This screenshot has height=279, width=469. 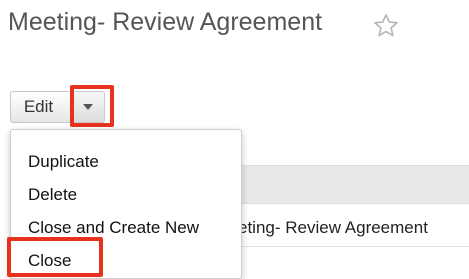 What do you see at coordinates (333, 227) in the screenshot?
I see `record-name-field: eting- Review Agreement` at bounding box center [333, 227].